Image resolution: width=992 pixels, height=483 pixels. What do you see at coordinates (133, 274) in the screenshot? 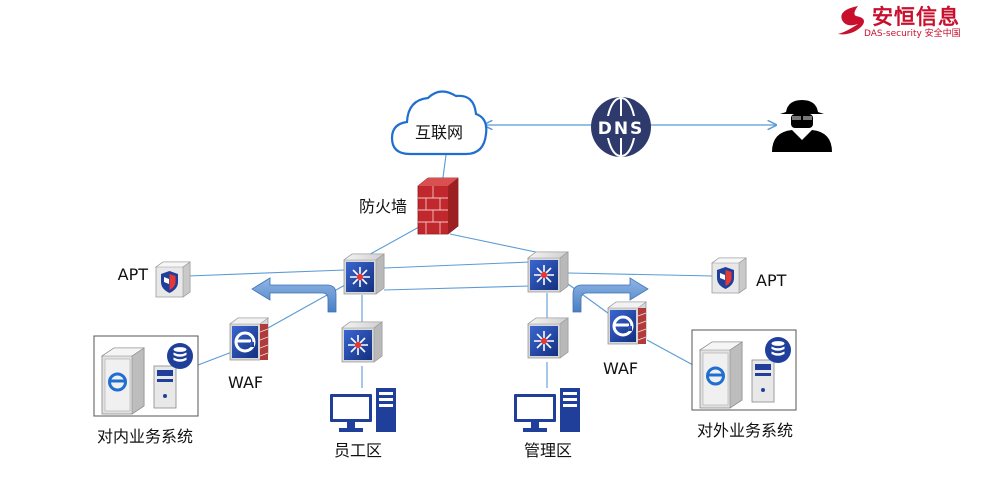
I see `apt-left-label: APT` at bounding box center [133, 274].